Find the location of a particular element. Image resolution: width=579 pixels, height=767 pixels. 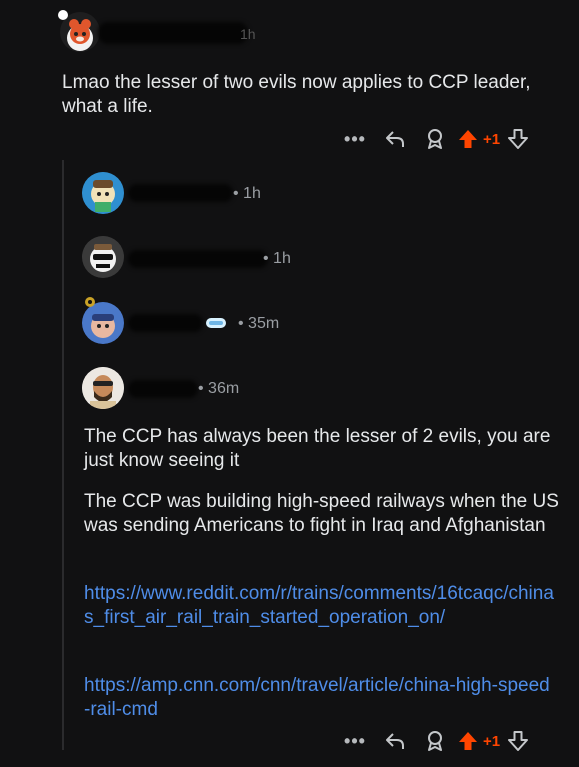

online-badge is located at coordinates (63, 15).